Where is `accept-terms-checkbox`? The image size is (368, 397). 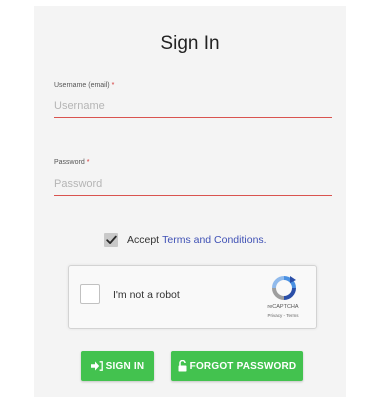 accept-terms-checkbox is located at coordinates (111, 240).